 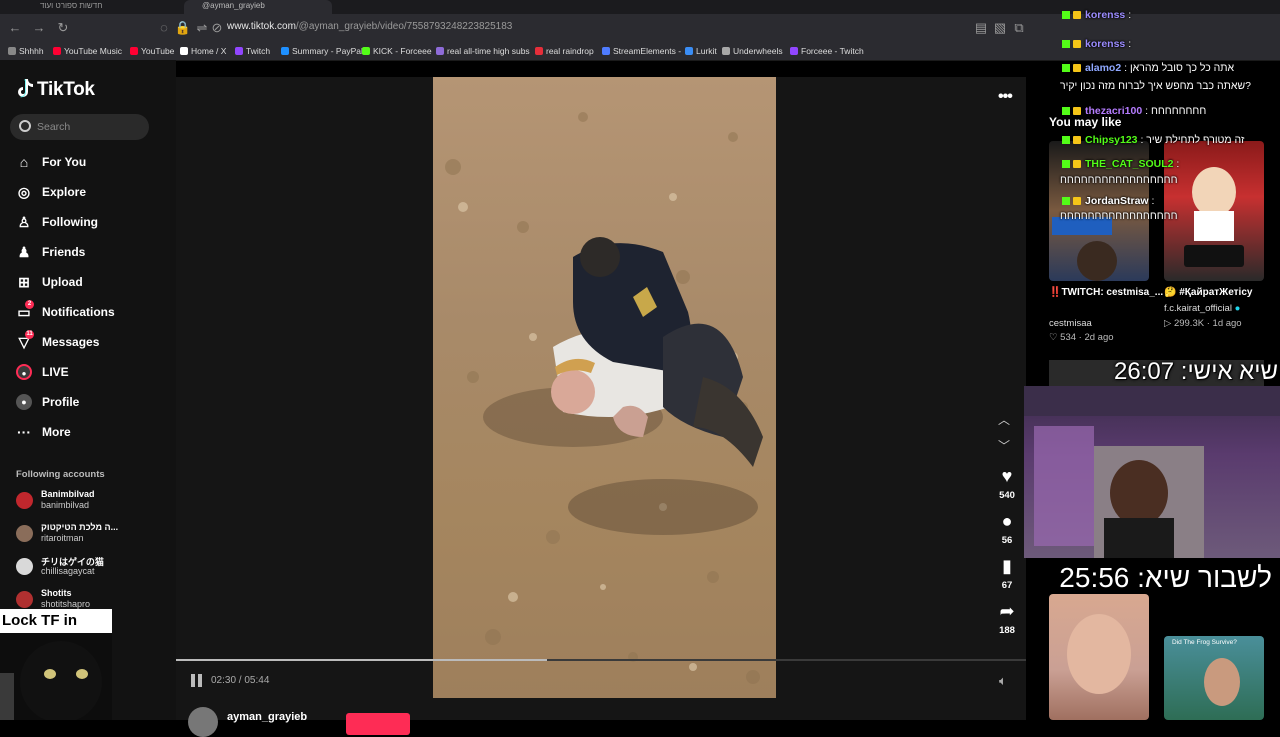 What do you see at coordinates (1103, 68) in the screenshot?
I see `chat-username: alamo2` at bounding box center [1103, 68].